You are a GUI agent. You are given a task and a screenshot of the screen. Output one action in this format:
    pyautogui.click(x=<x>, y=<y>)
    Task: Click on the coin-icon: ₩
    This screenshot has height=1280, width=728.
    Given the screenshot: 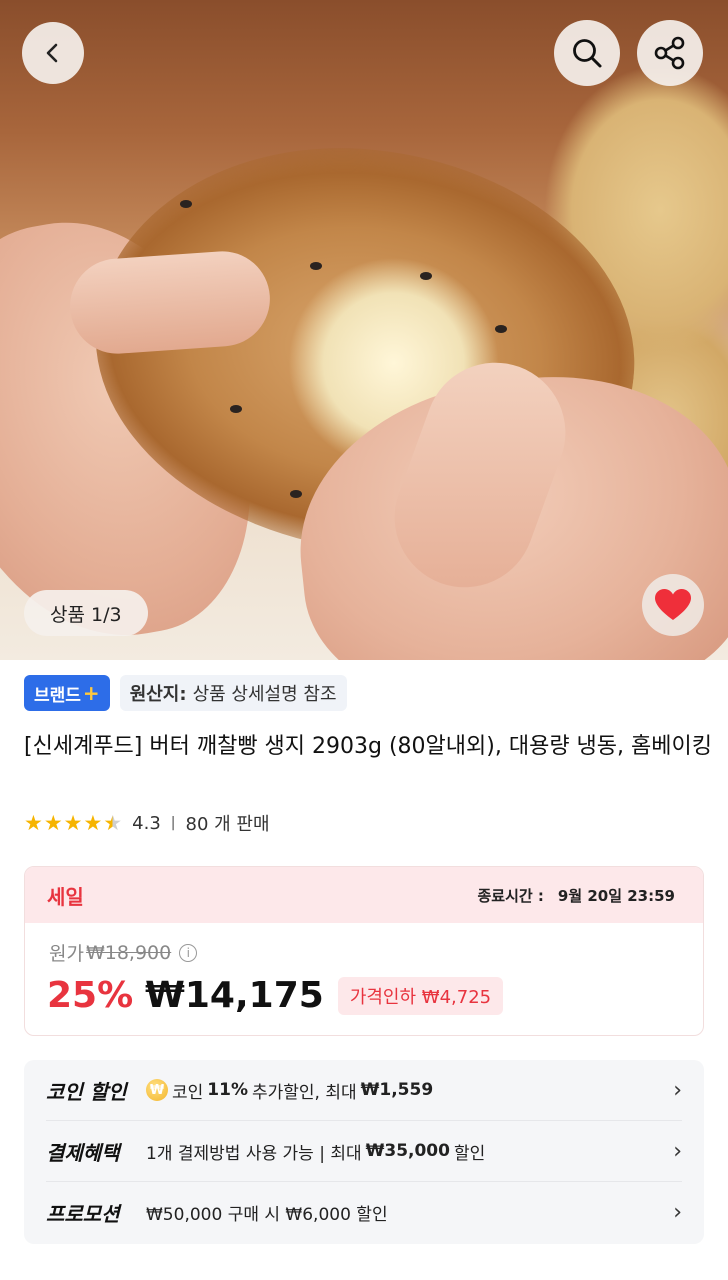 What is the action you would take?
    pyautogui.click(x=157, y=1090)
    